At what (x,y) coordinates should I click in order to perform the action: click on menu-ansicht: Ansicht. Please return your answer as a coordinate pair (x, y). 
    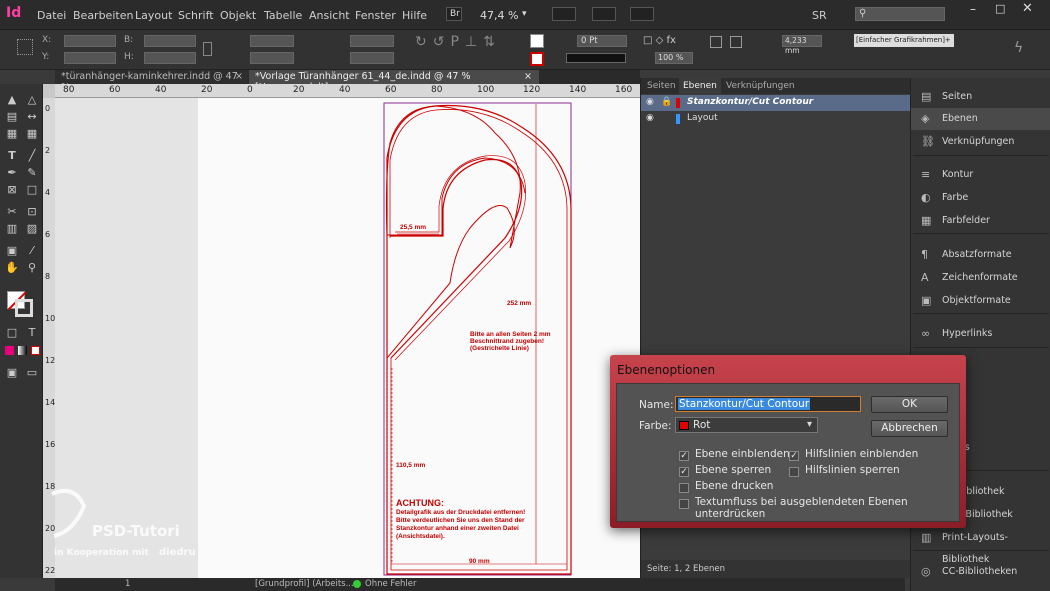
    Looking at the image, I should click on (329, 15).